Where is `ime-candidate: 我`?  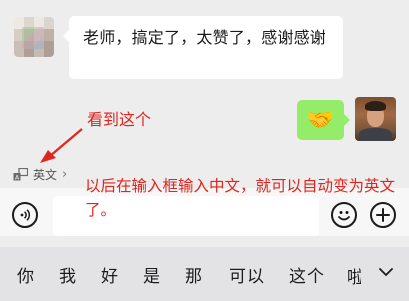
ime-candidate: 我 is located at coordinates (68, 274).